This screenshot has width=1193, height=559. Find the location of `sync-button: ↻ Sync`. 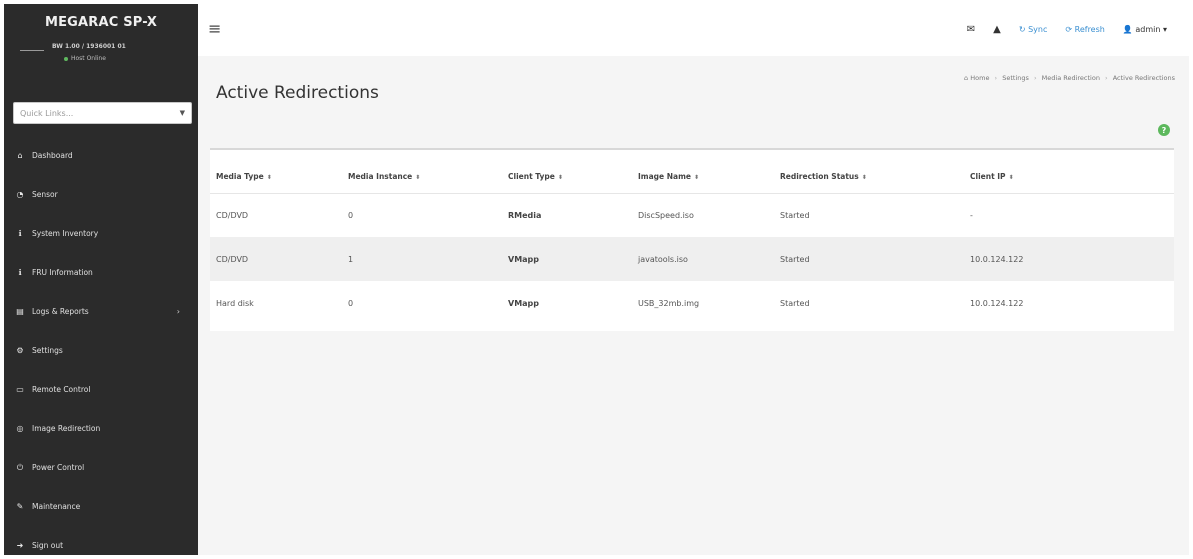

sync-button: ↻ Sync is located at coordinates (1033, 29).